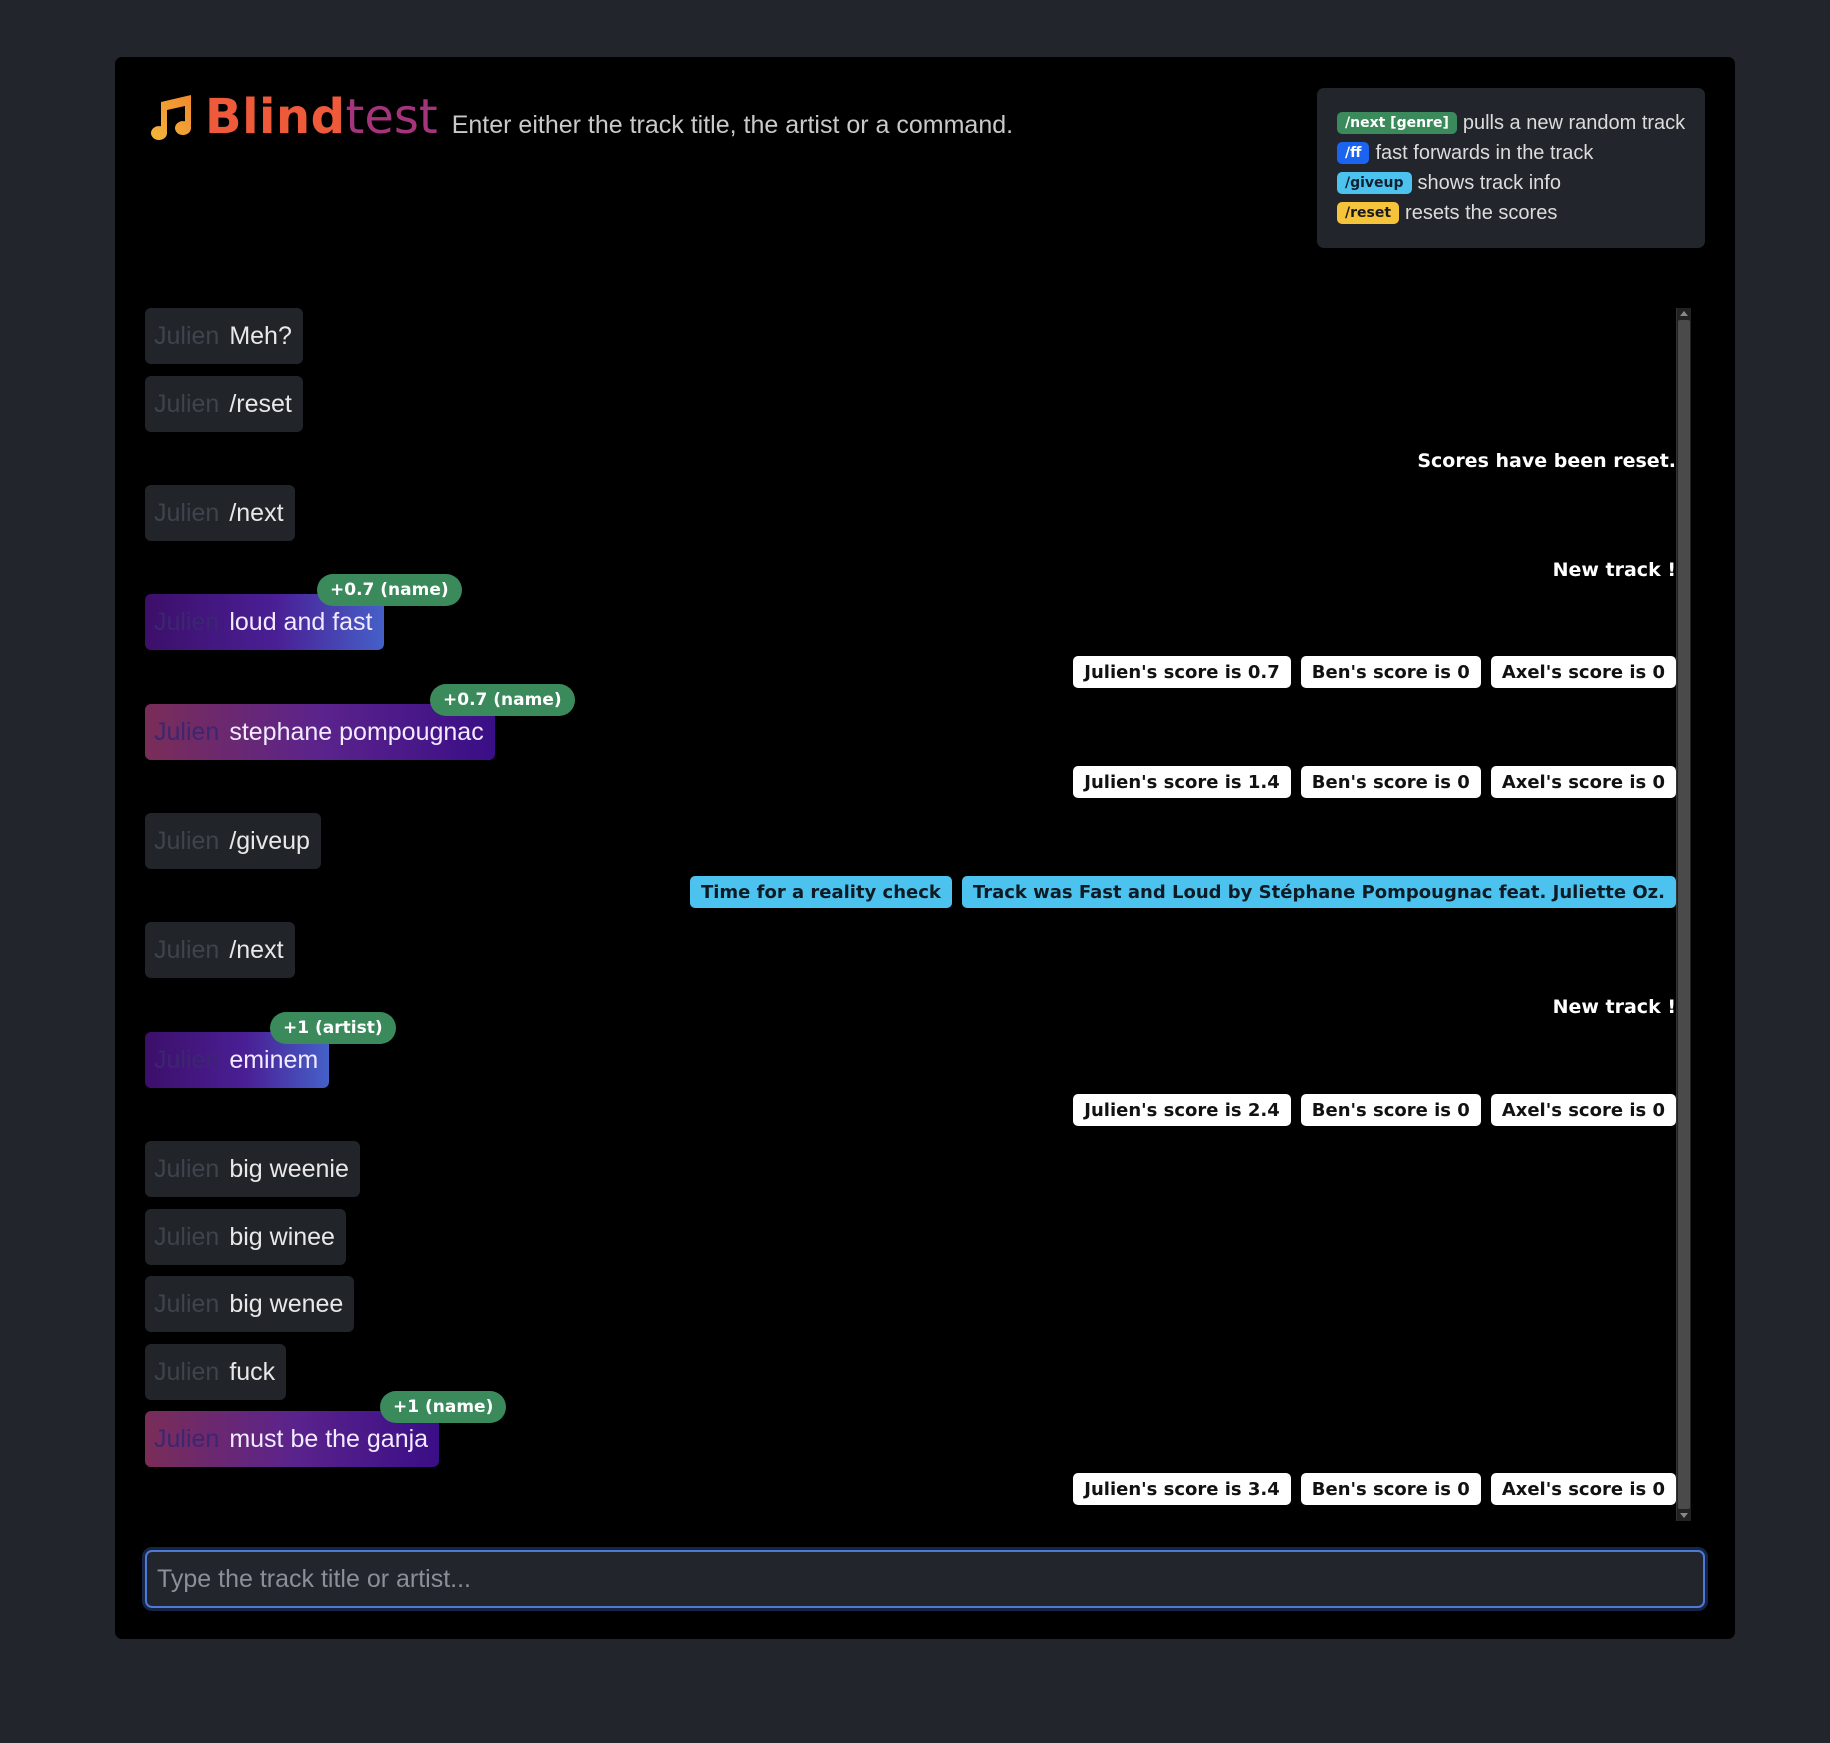 Image resolution: width=1830 pixels, height=1743 pixels. I want to click on message-text: Meh?, so click(260, 335).